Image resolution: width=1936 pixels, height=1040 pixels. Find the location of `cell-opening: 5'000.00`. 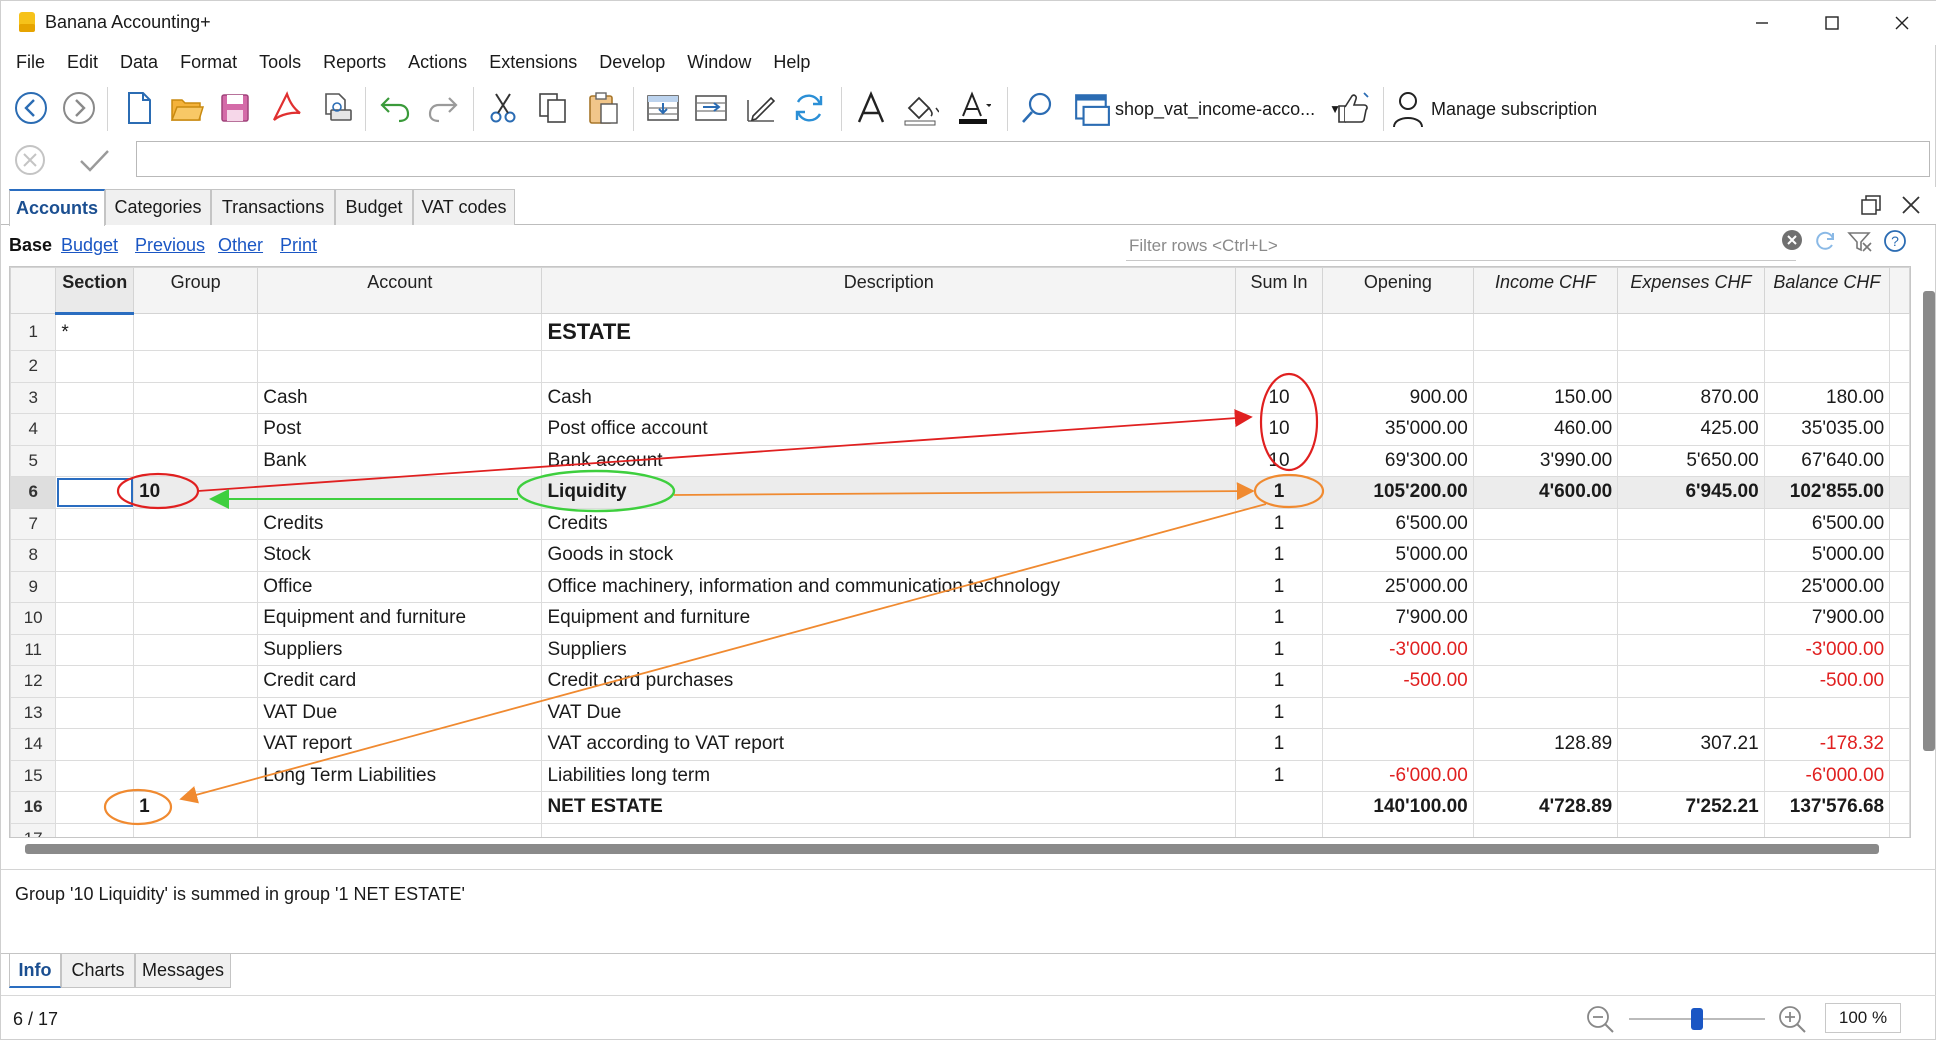

cell-opening: 5'000.00 is located at coordinates (1397, 555).